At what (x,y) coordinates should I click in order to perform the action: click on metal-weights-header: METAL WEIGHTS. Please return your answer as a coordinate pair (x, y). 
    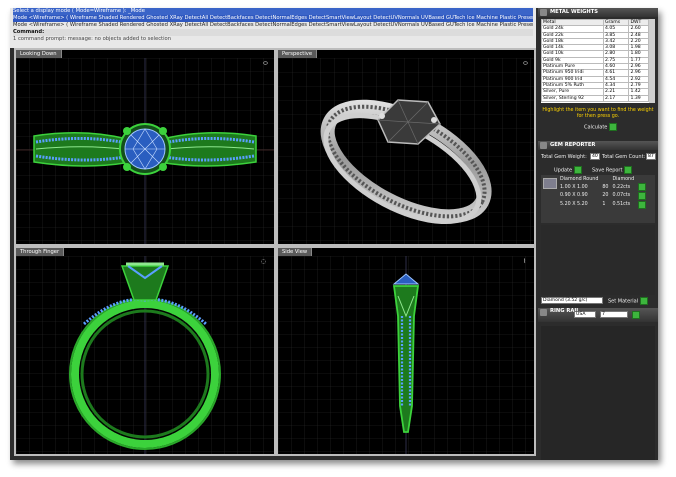
    Looking at the image, I should click on (598, 12).